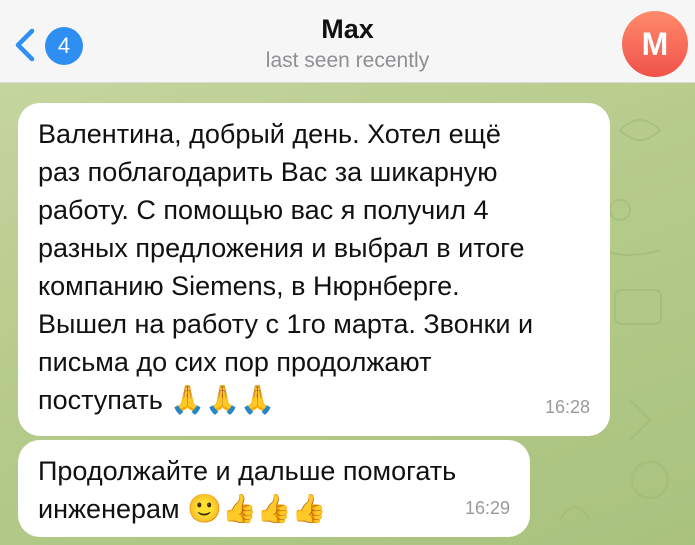  What do you see at coordinates (347, 29) in the screenshot?
I see `contact-name: Max` at bounding box center [347, 29].